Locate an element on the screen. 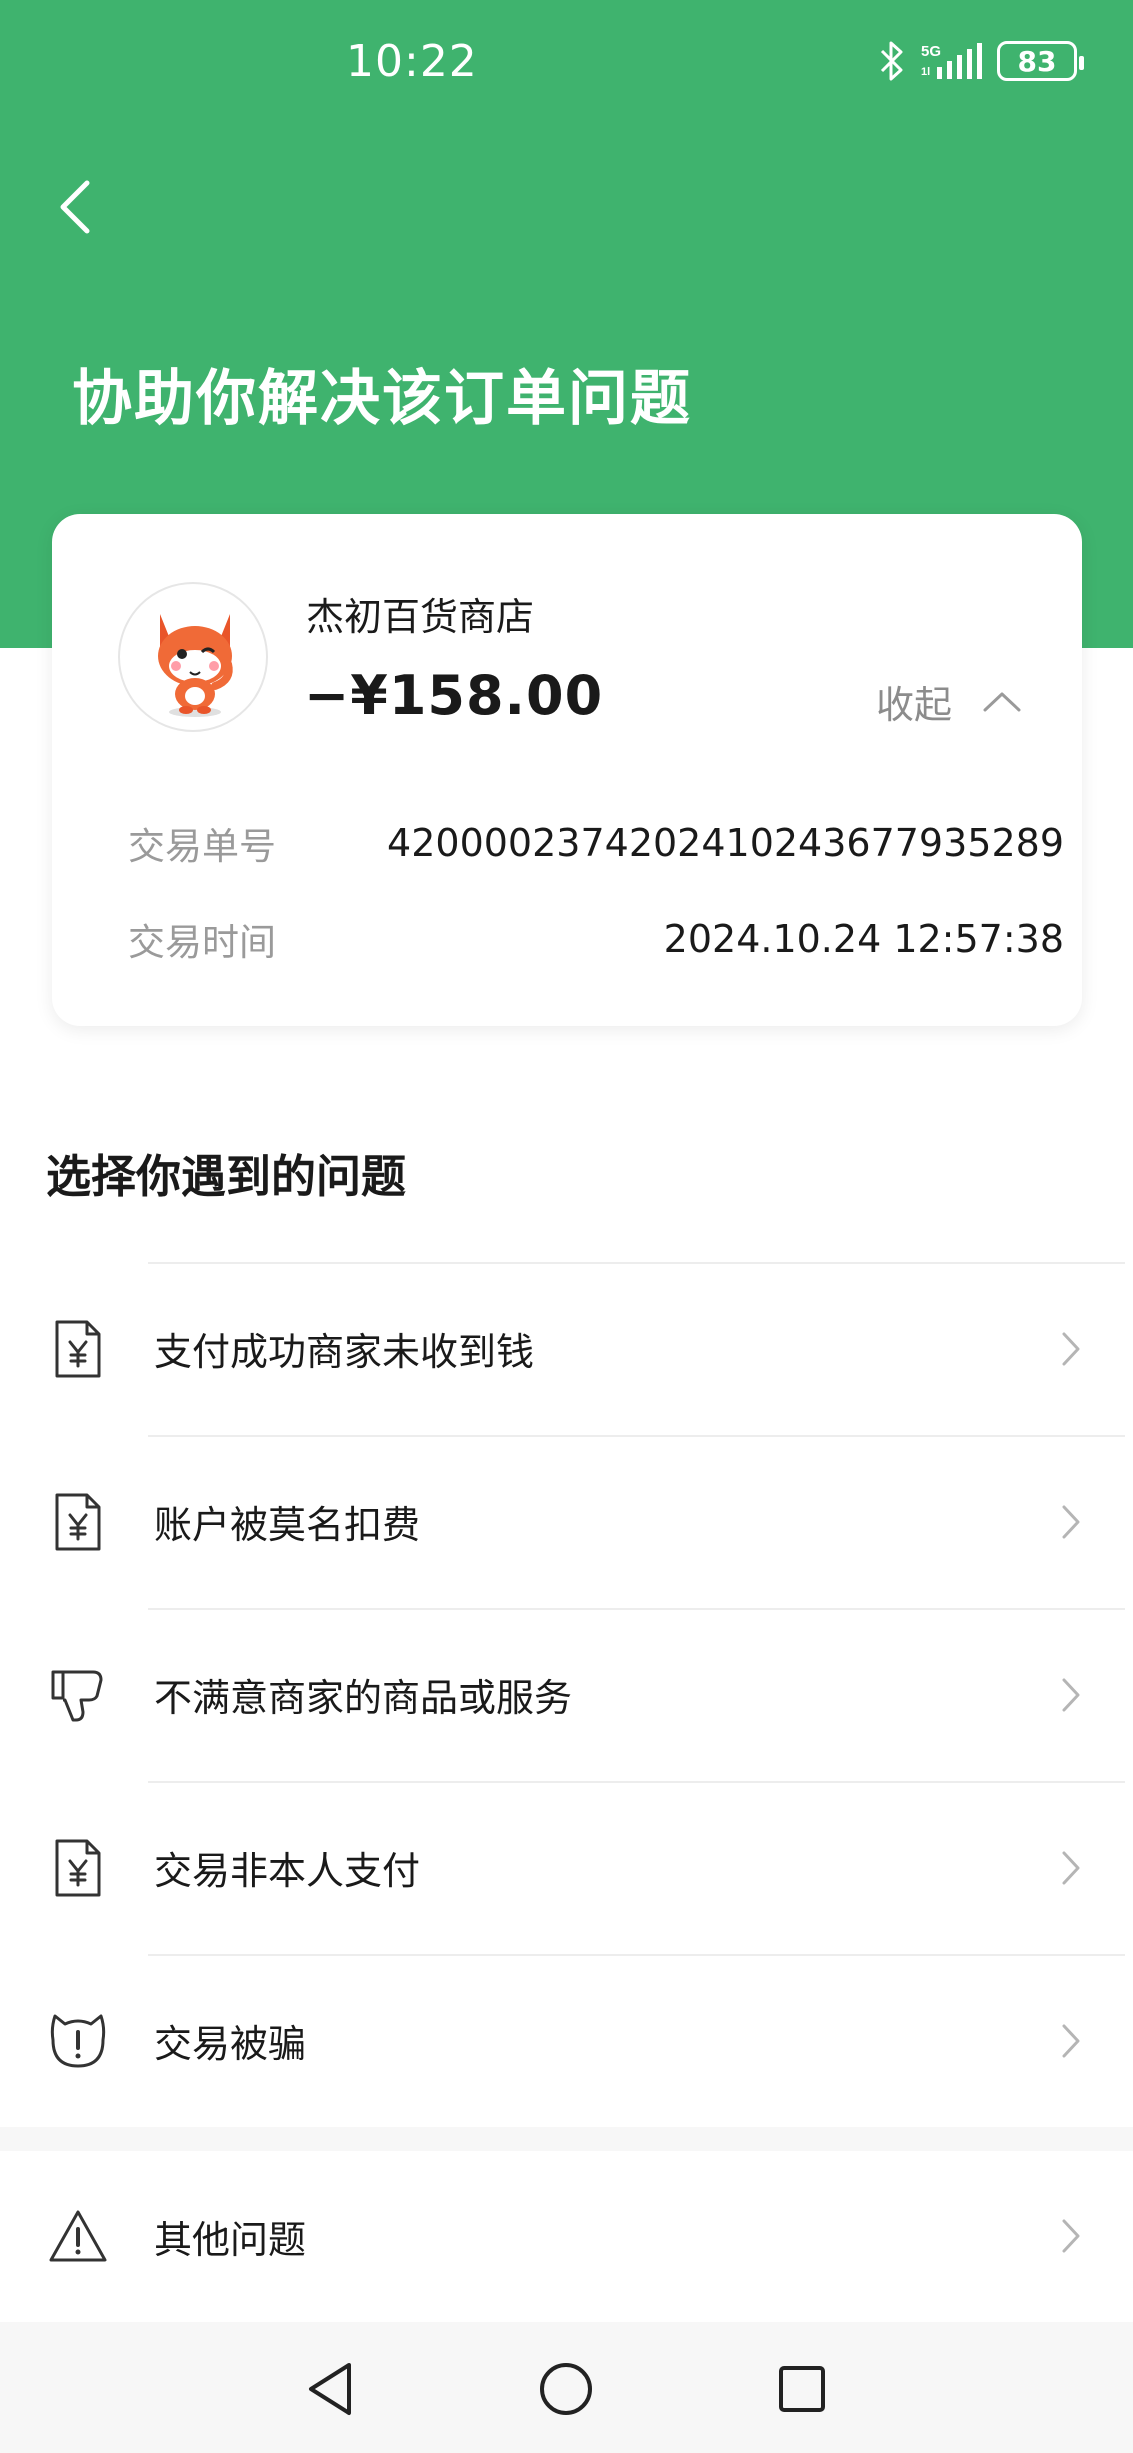 The height and width of the screenshot is (2453, 1133). merchant-name: 杰初百货商店 is located at coordinates (420, 617).